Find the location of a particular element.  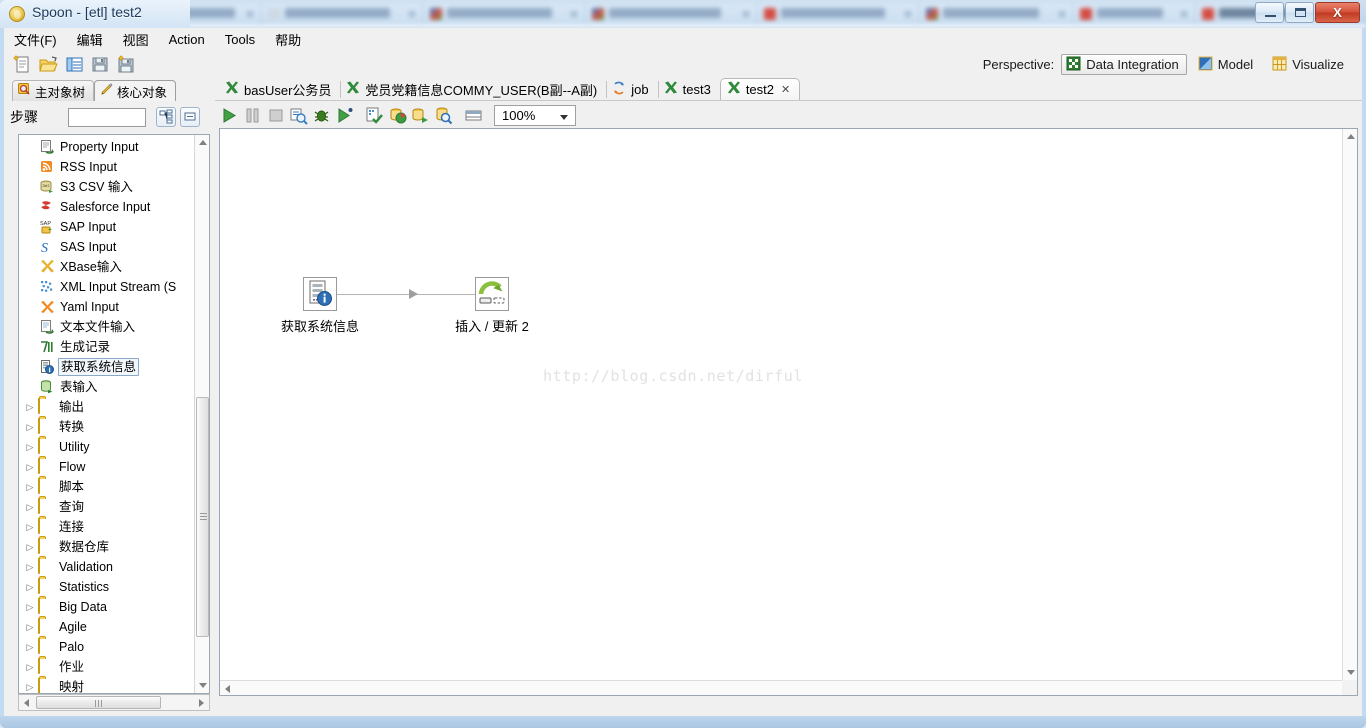

system-info-step-icon is located at coordinates (320, 294).